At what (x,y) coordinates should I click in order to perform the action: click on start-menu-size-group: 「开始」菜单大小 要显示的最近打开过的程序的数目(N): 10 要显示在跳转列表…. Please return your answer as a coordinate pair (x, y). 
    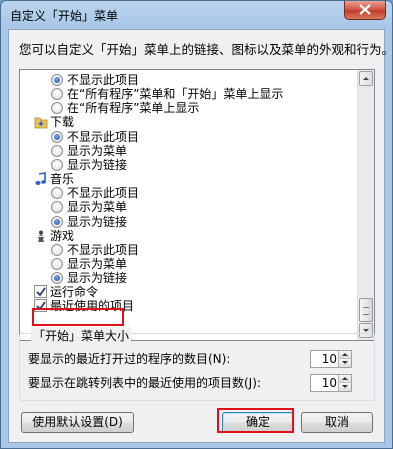
    Looking at the image, I should click on (197, 364).